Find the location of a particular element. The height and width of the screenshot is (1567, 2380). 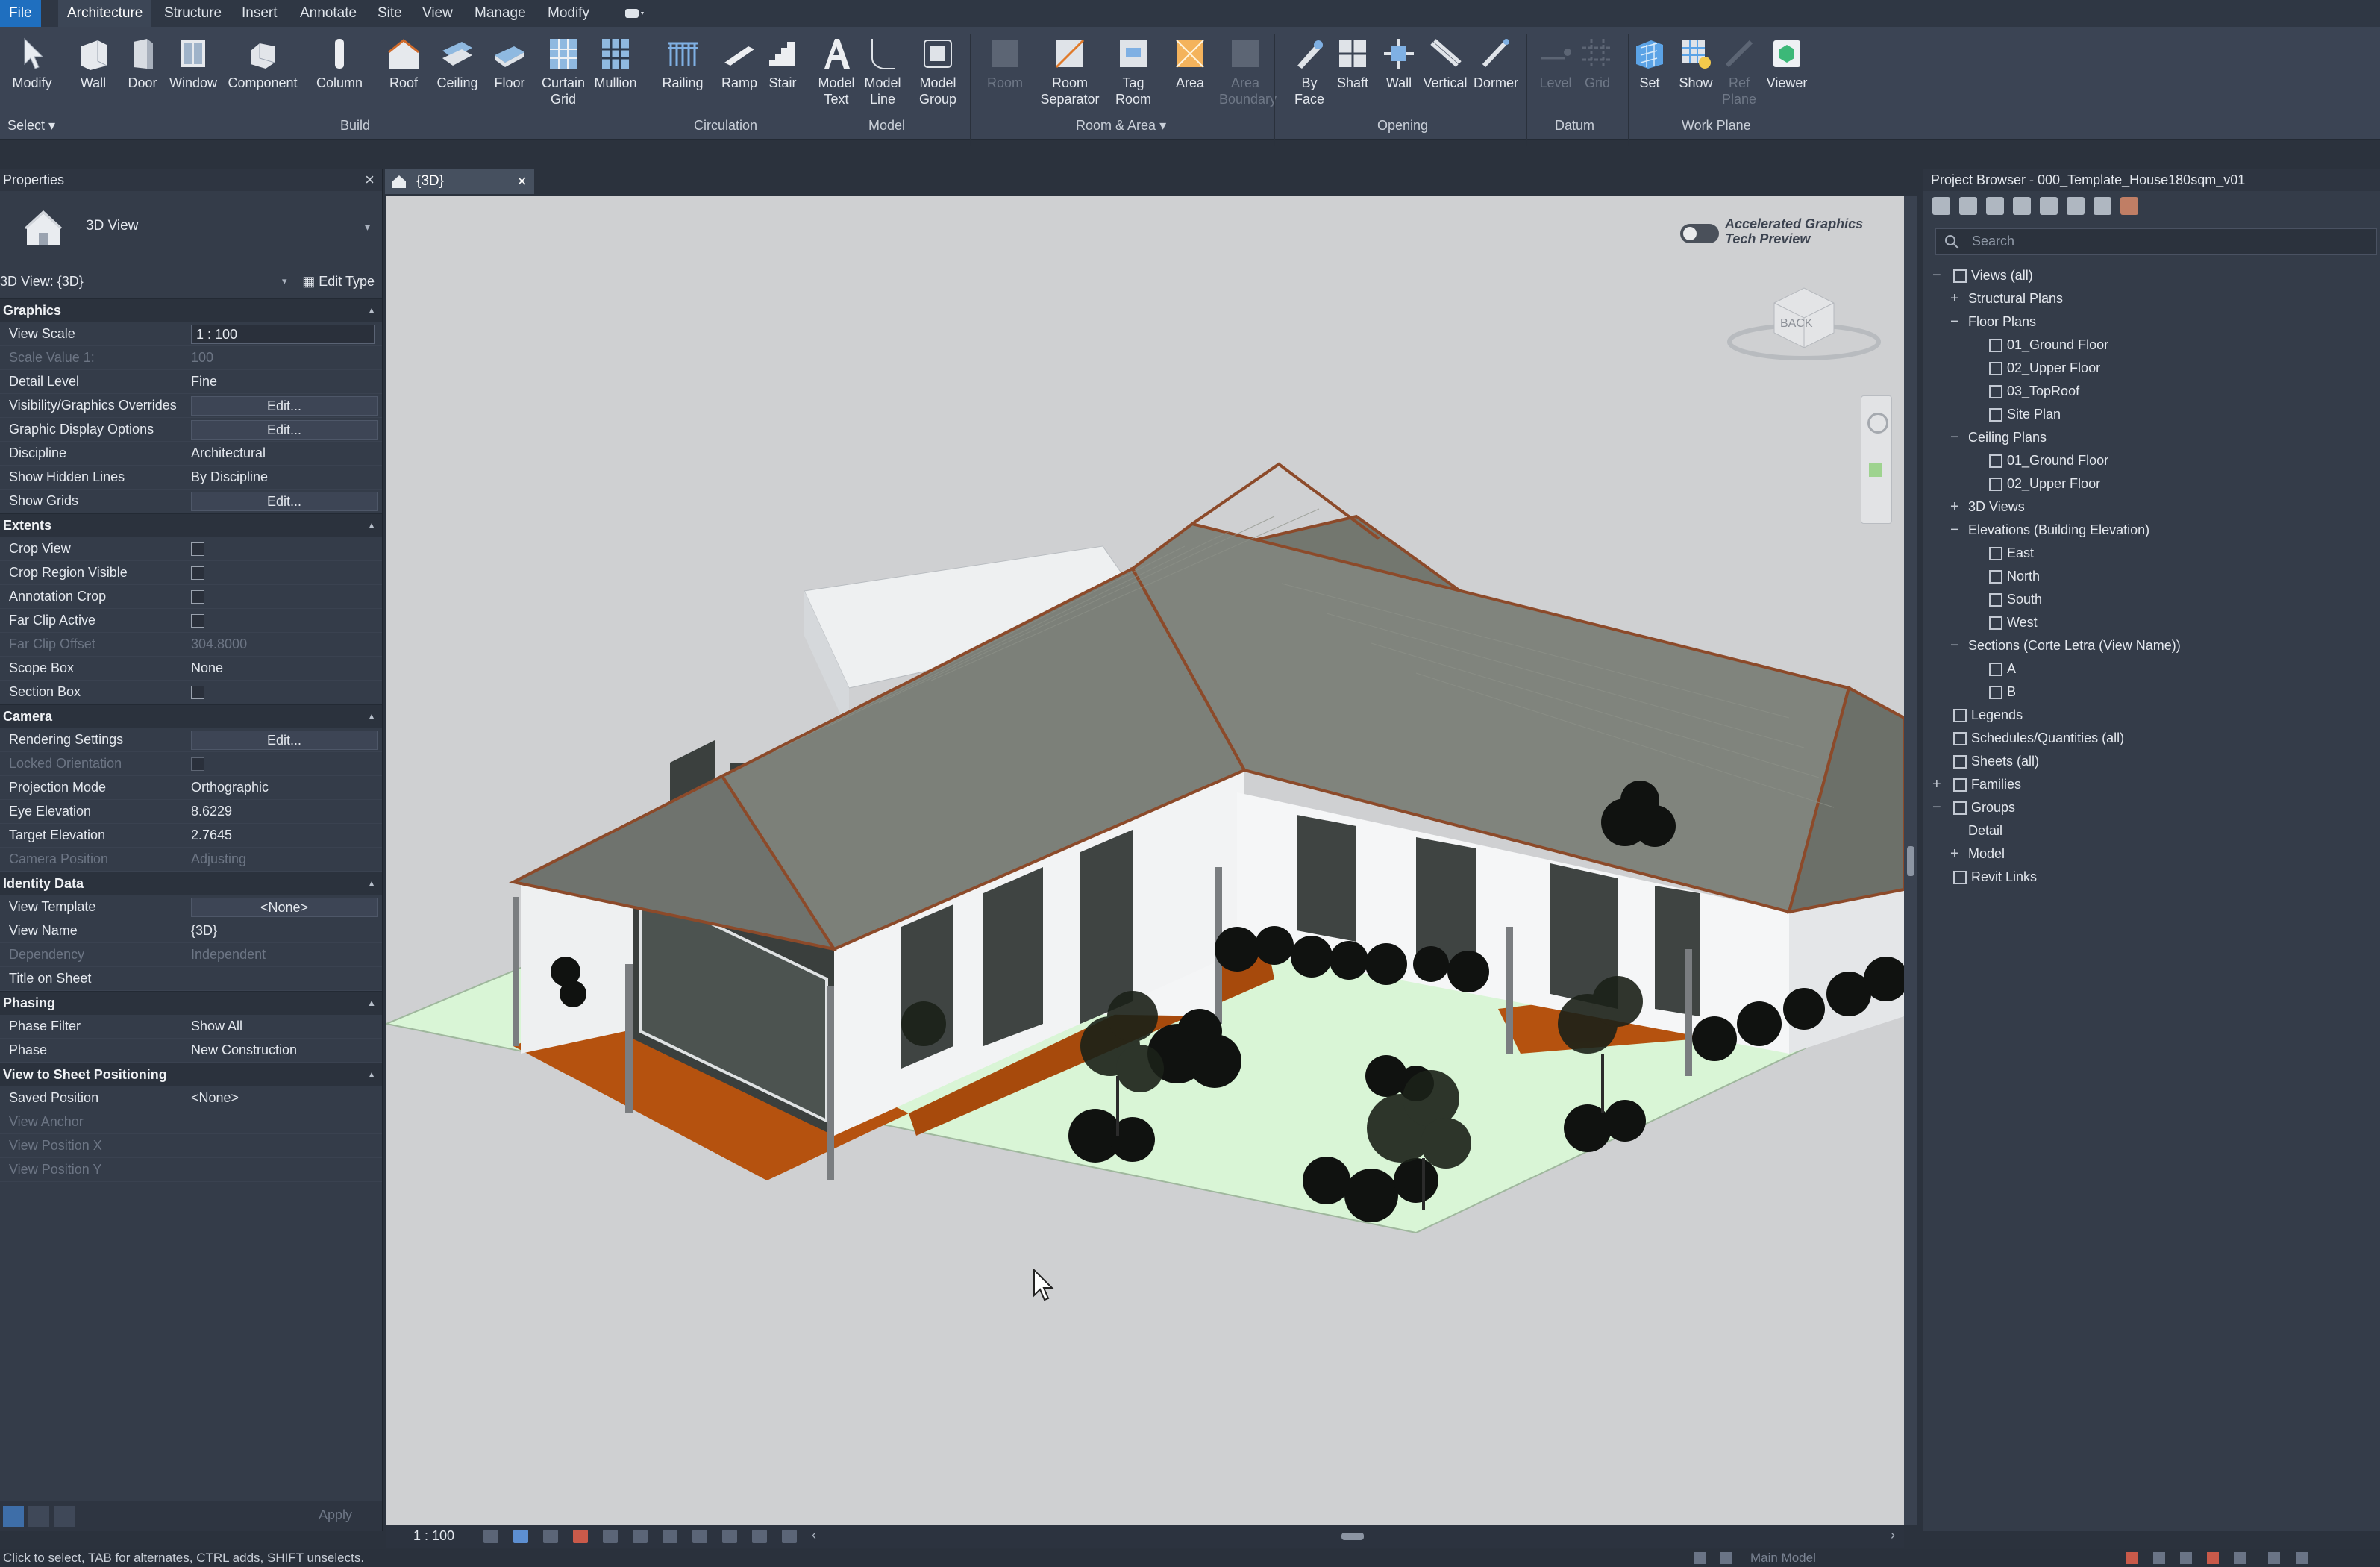

browser-sheet-icon is located at coordinates (2022, 206).